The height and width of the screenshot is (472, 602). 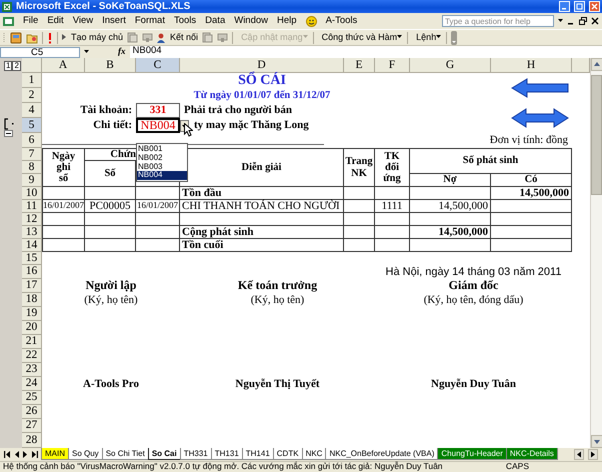 I want to click on row-header: 13, so click(x=32, y=232).